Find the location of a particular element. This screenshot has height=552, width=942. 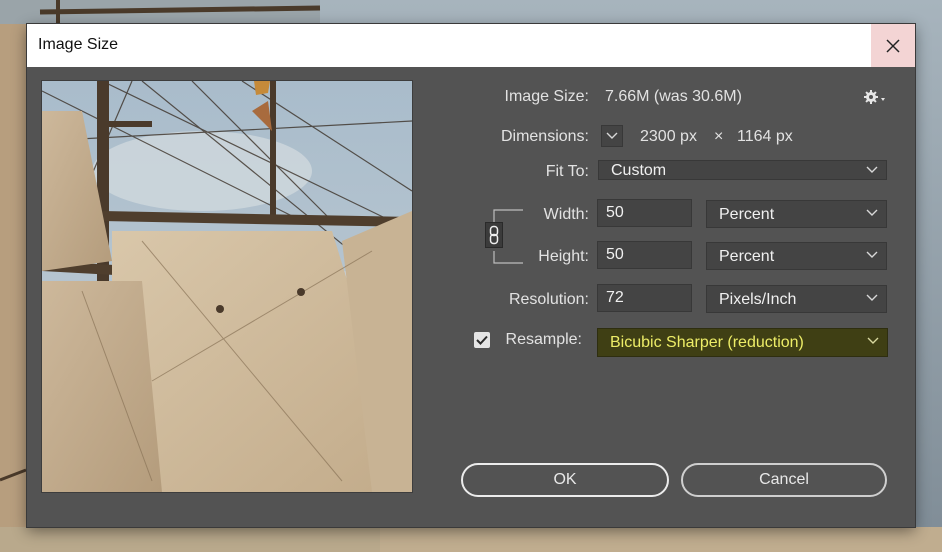

height-unit-value: Percent is located at coordinates (747, 256).